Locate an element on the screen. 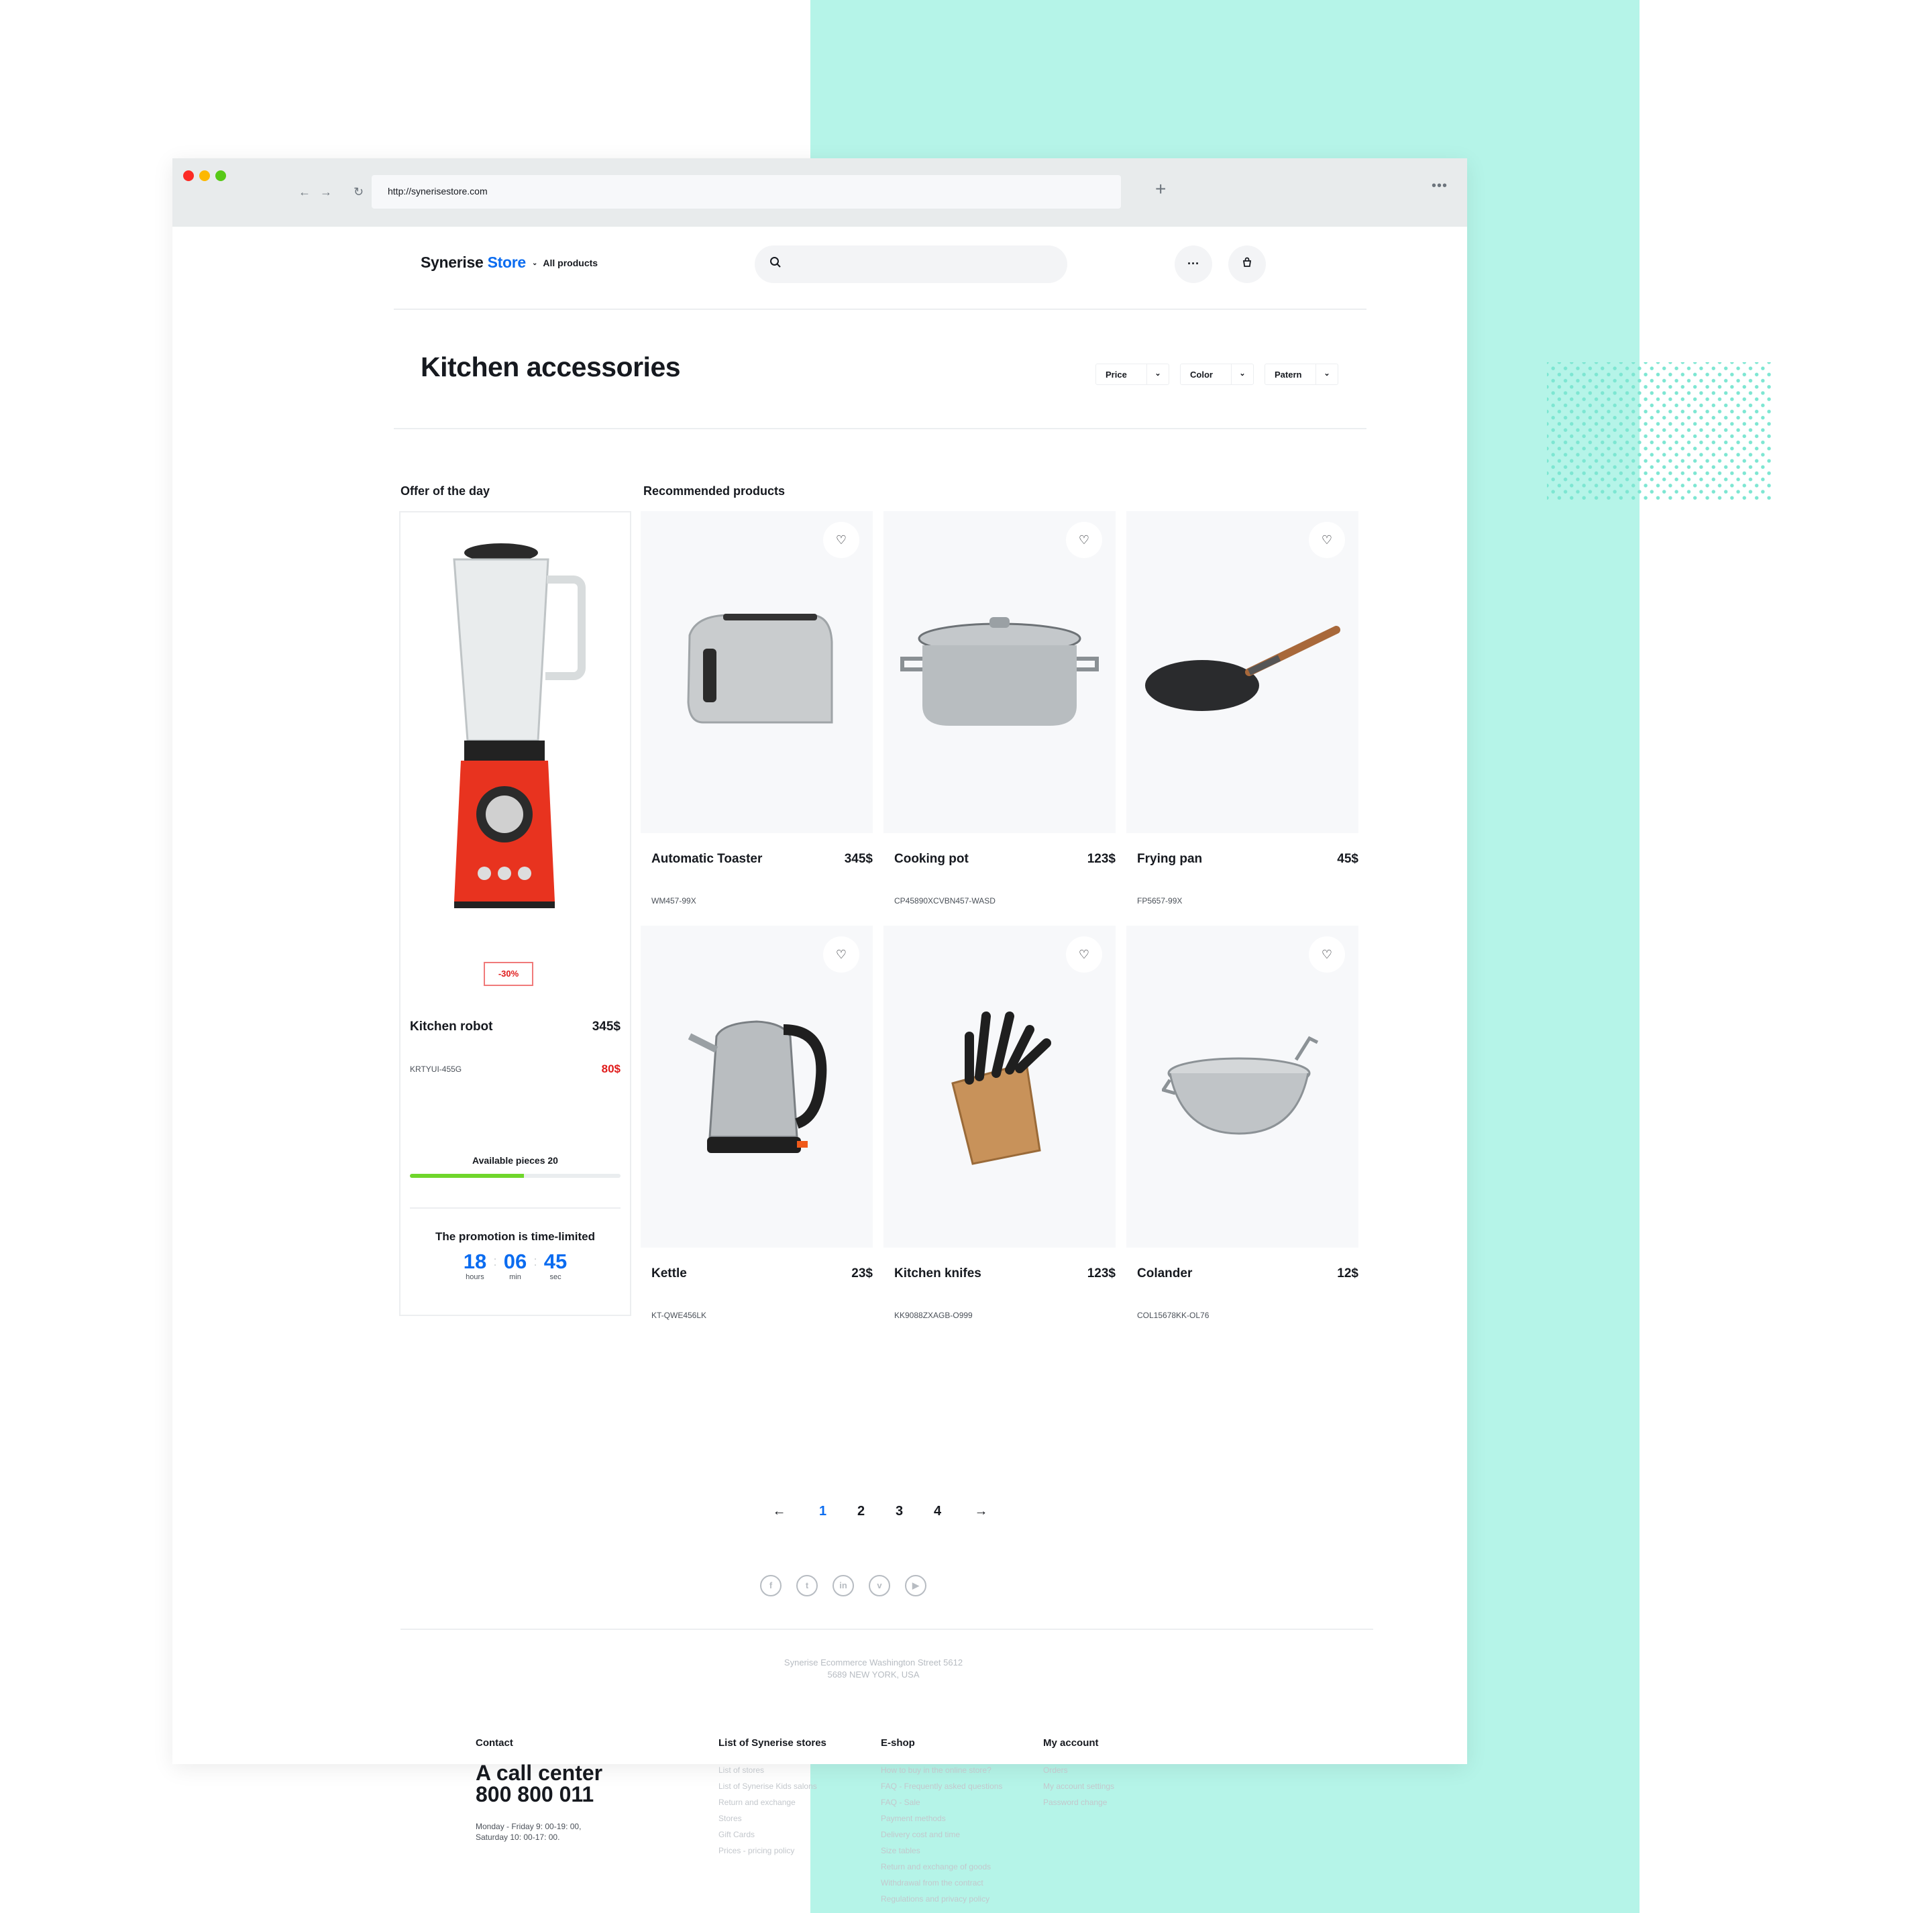 The width and height of the screenshot is (1932, 1913). product-sku: COL15678KK-OL76 is located at coordinates (1173, 1315).